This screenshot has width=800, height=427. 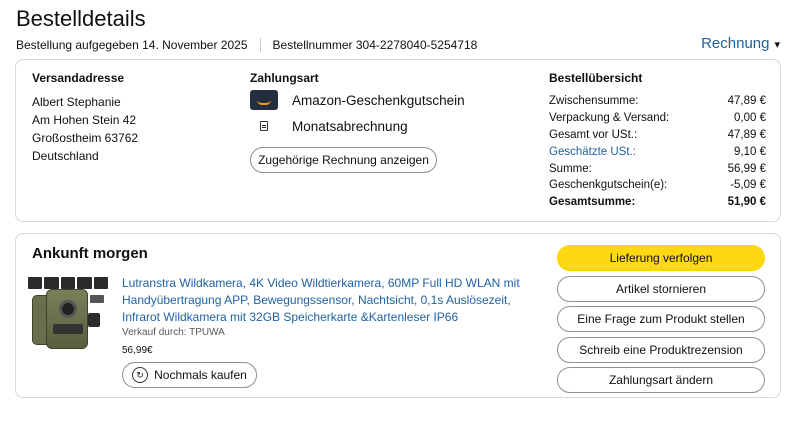 I want to click on summary-row-gift-card: Geschenkgutschein(e): -5,09 €, so click(x=657, y=185).